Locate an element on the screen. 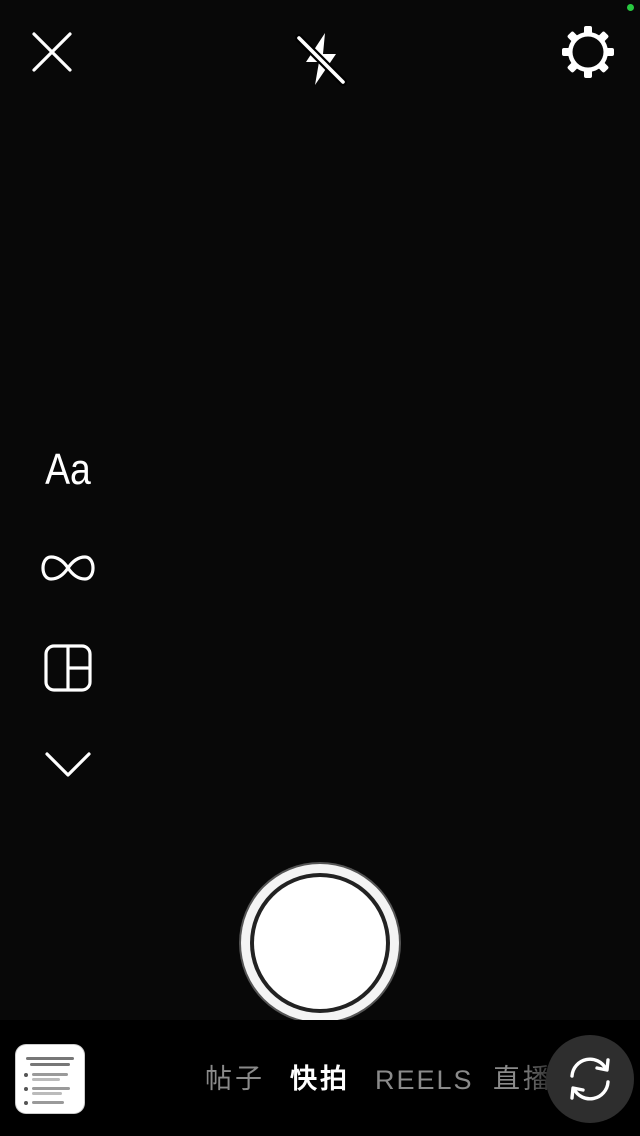 Image resolution: width=640 pixels, height=1136 pixels. layout-grid-icon is located at coordinates (68, 668).